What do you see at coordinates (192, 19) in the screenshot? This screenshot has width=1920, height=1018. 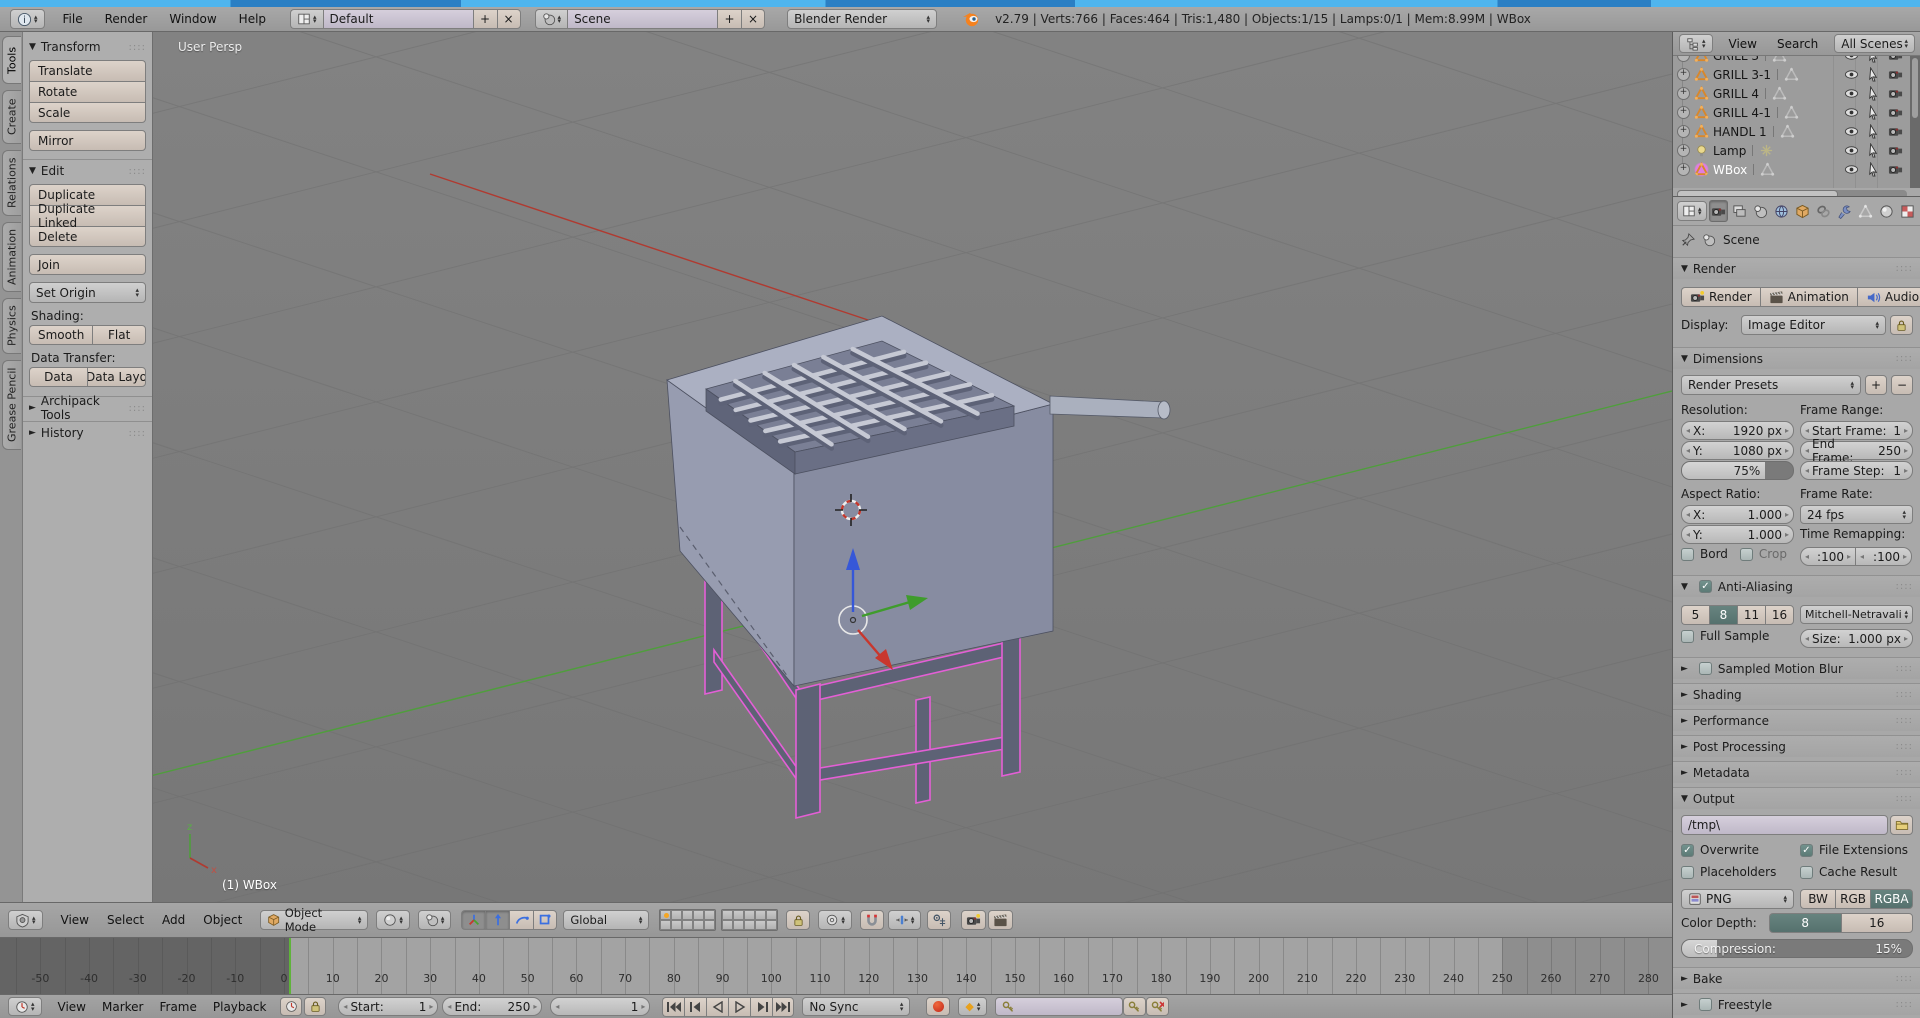 I see `menu-window: Window` at bounding box center [192, 19].